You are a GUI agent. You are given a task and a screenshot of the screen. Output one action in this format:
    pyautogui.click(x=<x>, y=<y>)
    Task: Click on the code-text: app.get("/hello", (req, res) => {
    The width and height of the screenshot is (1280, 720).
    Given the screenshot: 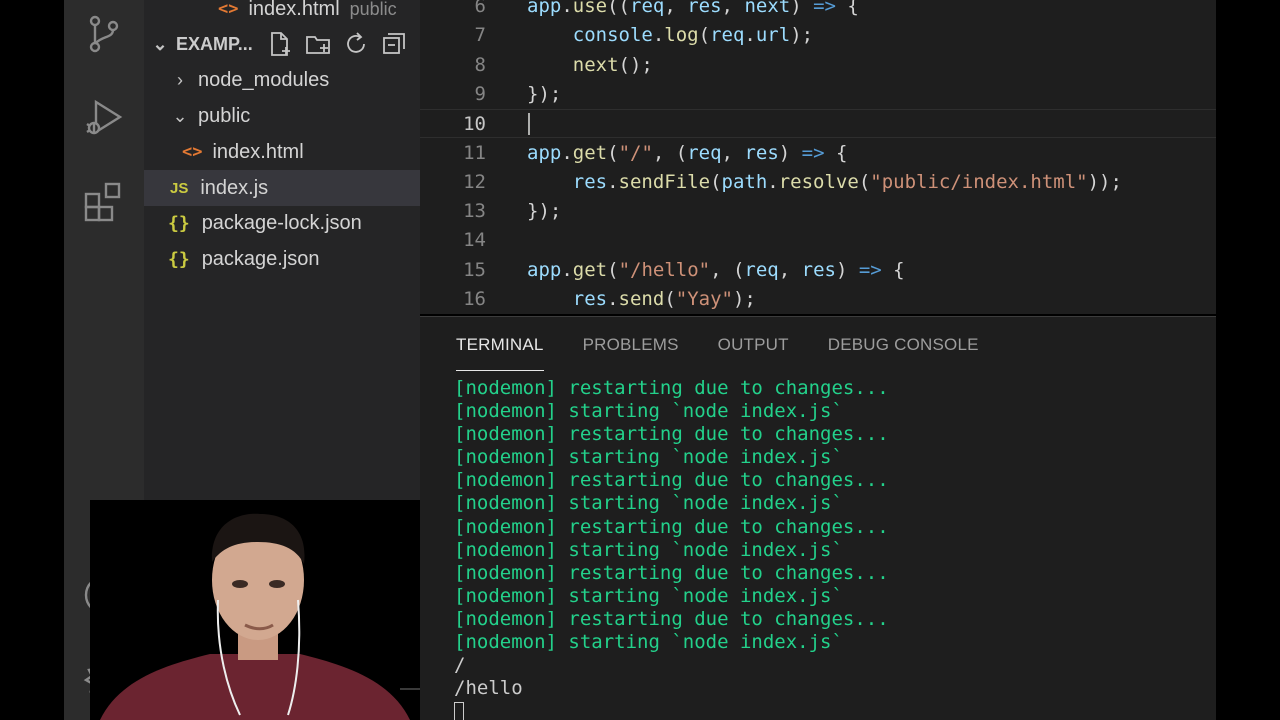 What is the action you would take?
    pyautogui.click(x=716, y=270)
    